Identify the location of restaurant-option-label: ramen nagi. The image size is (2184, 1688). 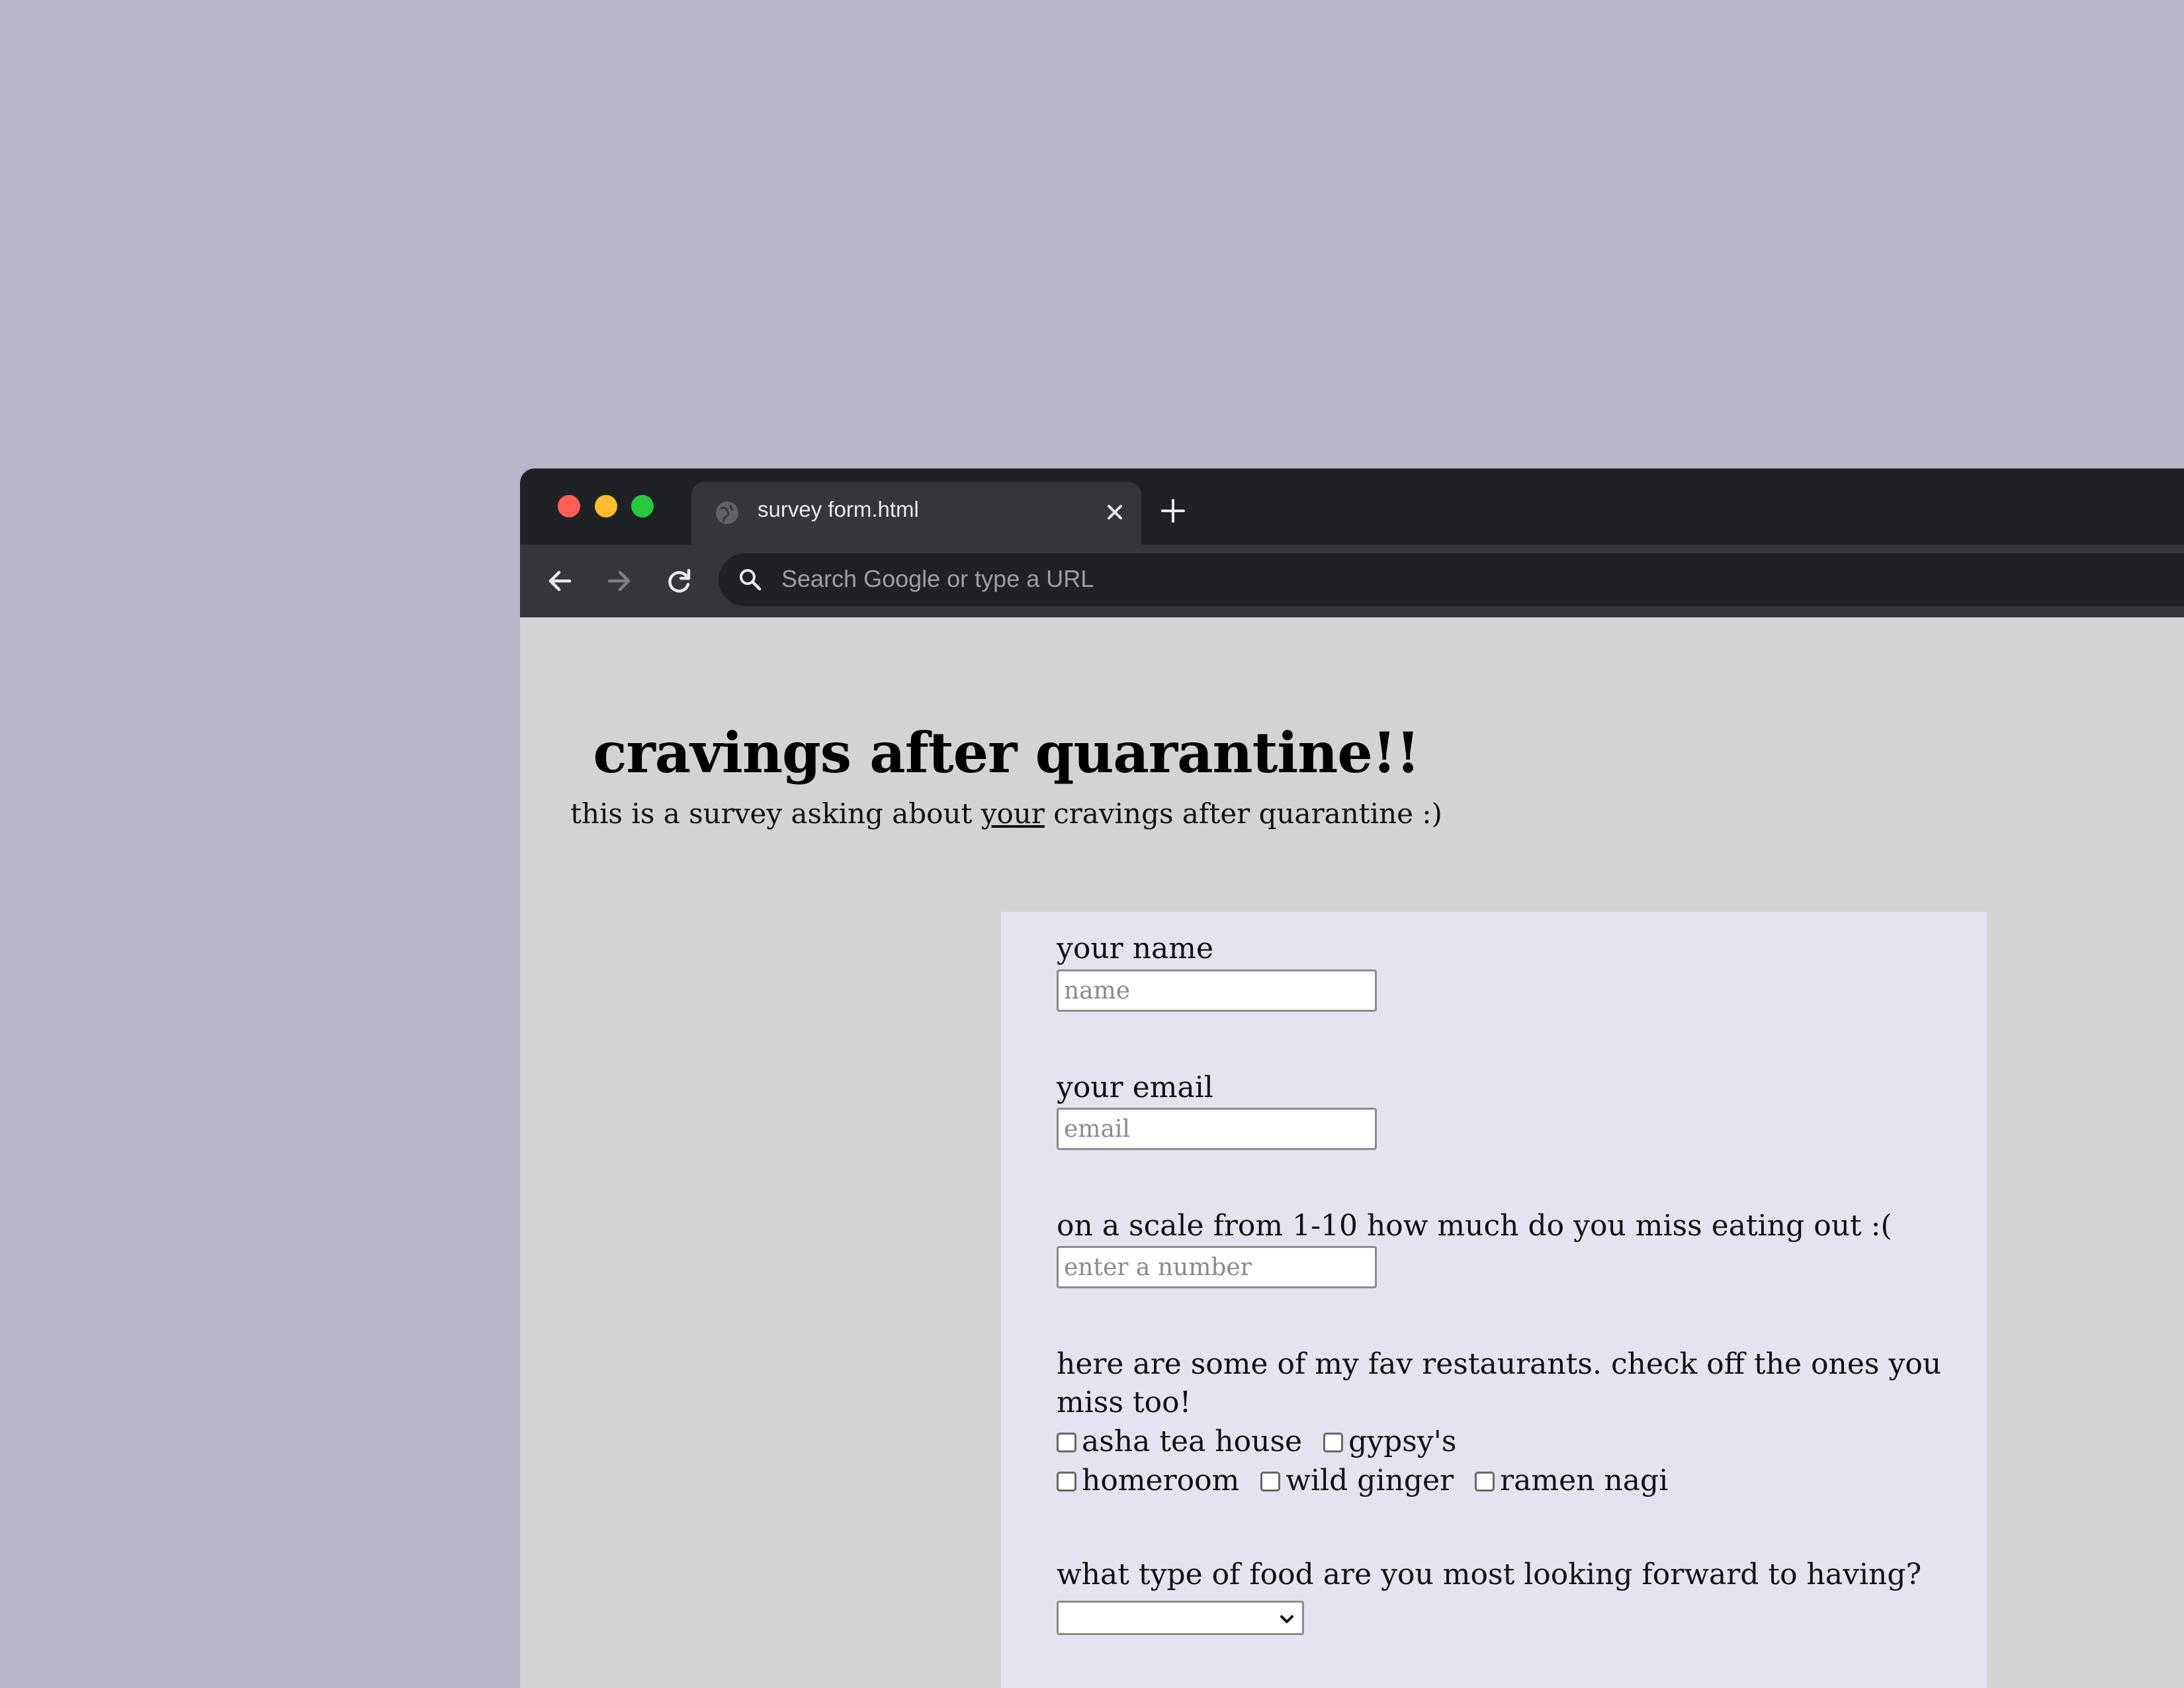
(1584, 1480).